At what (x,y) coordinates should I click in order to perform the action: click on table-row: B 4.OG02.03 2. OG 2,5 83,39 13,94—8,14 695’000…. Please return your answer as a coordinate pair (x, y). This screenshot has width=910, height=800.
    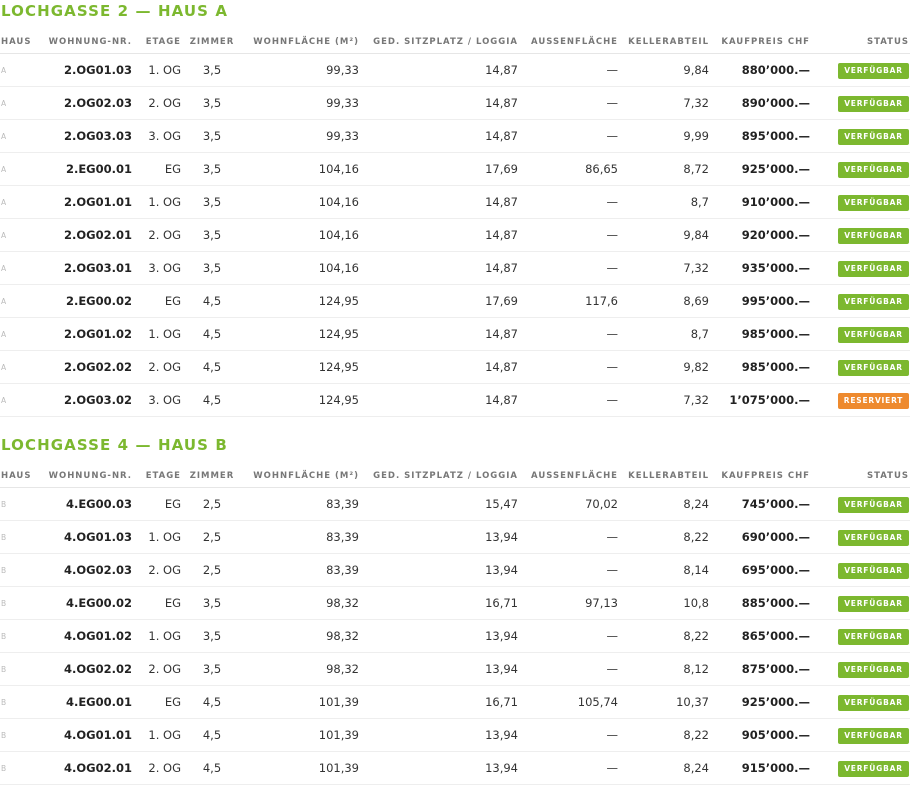
    Looking at the image, I should click on (455, 570).